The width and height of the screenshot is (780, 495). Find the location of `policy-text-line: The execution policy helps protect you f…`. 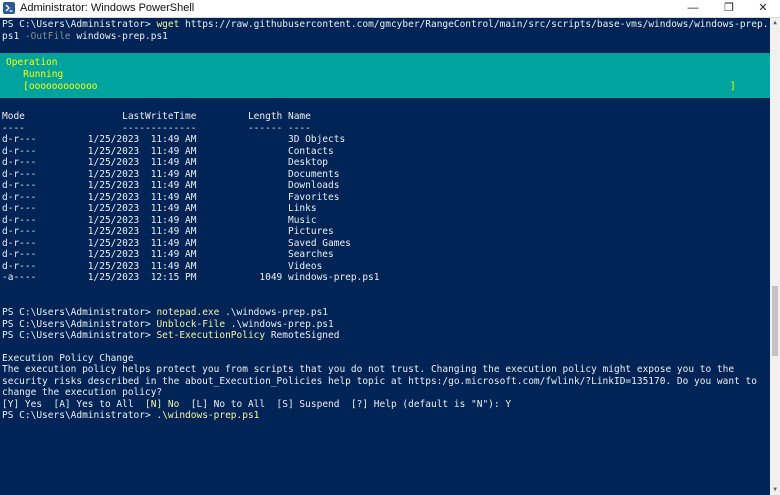

policy-text-line: The execution policy helps protect you f… is located at coordinates (368, 369).